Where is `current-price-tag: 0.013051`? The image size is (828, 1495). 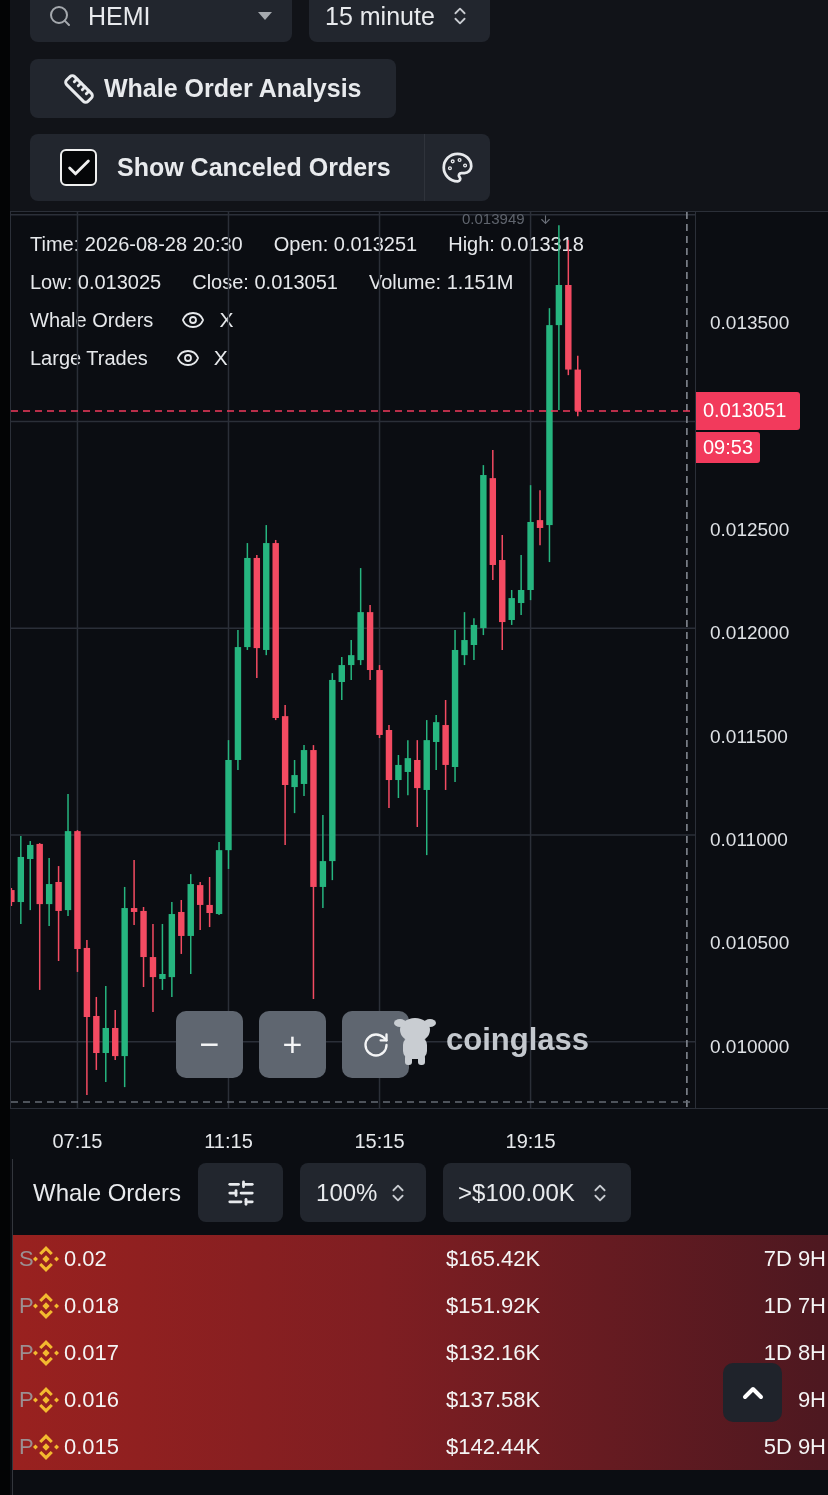 current-price-tag: 0.013051 is located at coordinates (748, 410).